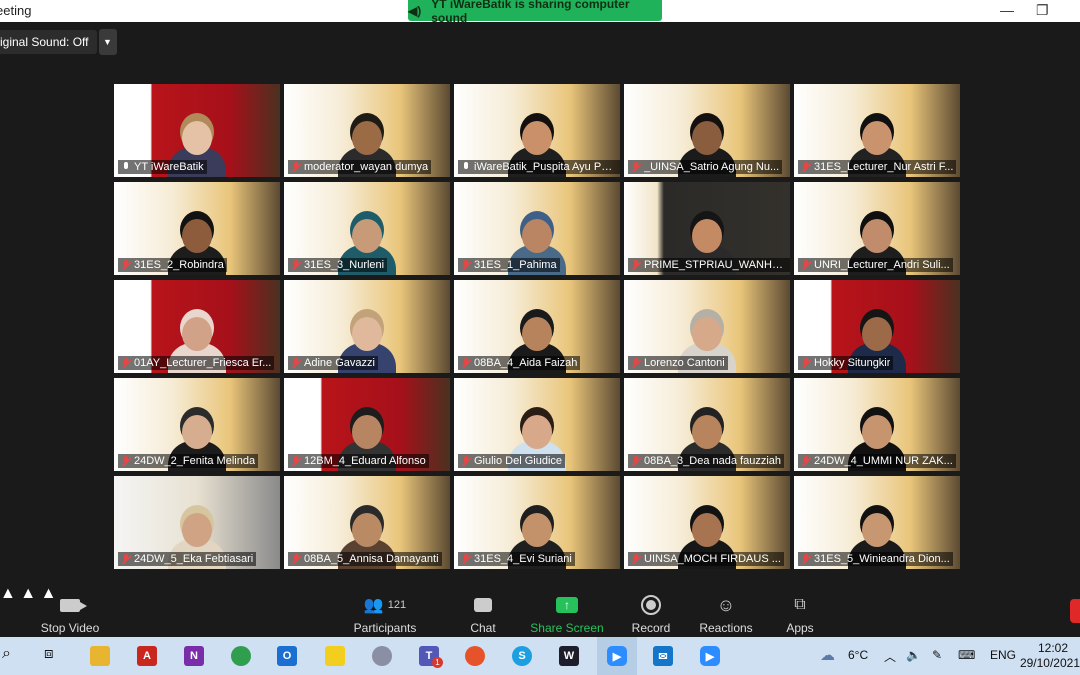 The height and width of the screenshot is (675, 1080). Describe the element at coordinates (187, 559) in the screenshot. I see `participant-name-tag: 24DW_5_Eka Febtiasari` at that location.